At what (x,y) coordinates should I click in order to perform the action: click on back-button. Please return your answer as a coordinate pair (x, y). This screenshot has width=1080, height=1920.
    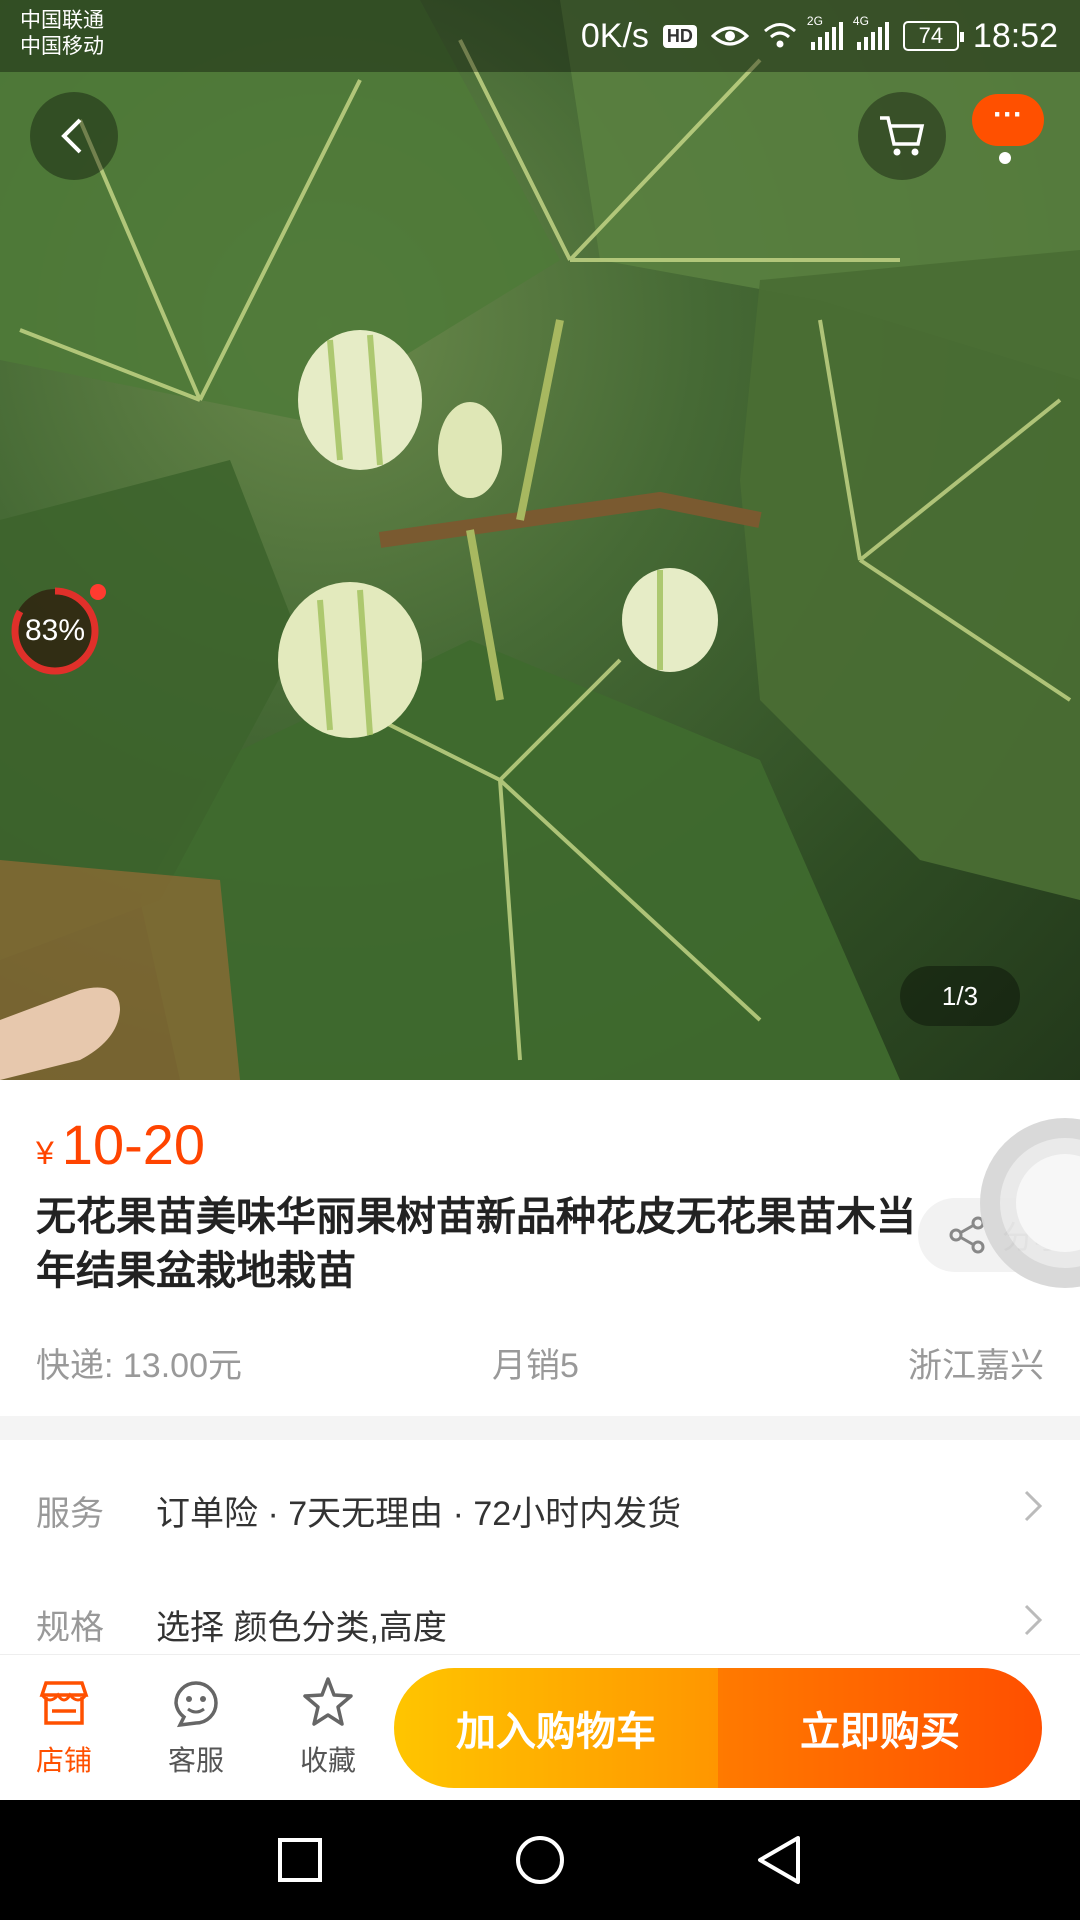
    Looking at the image, I should click on (74, 136).